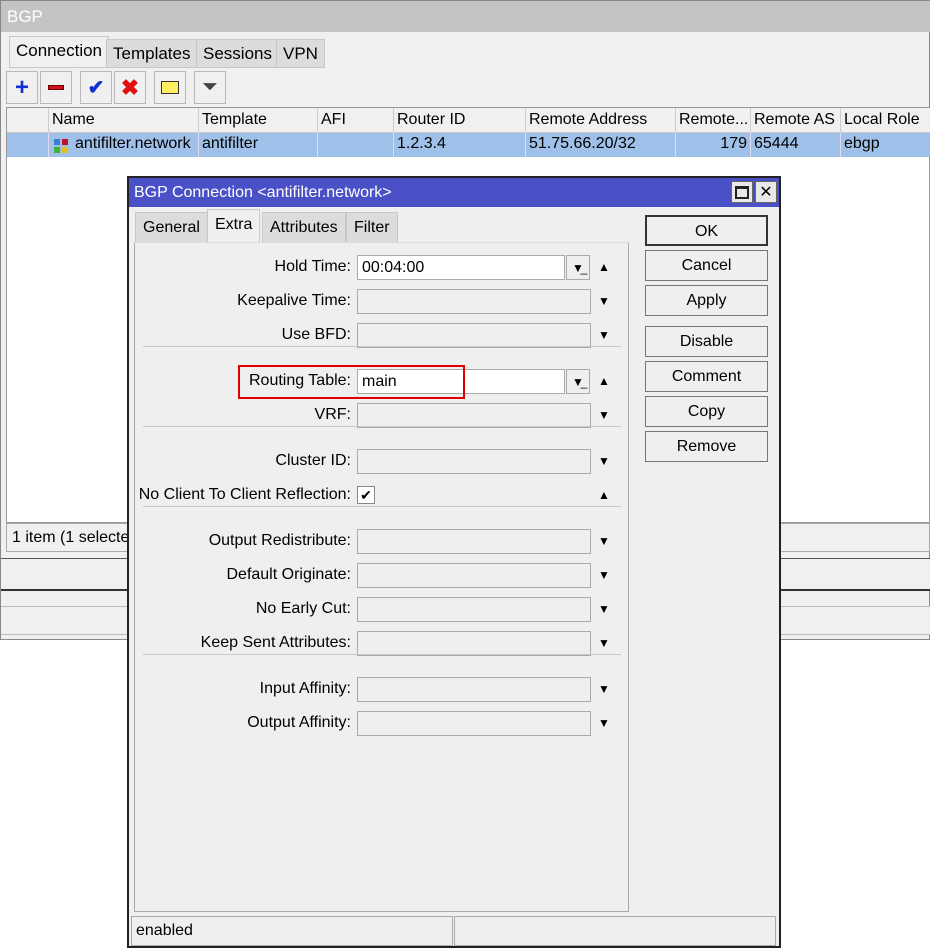 Image resolution: width=930 pixels, height=948 pixels. I want to click on column-header-router-id: Router ID, so click(460, 120).